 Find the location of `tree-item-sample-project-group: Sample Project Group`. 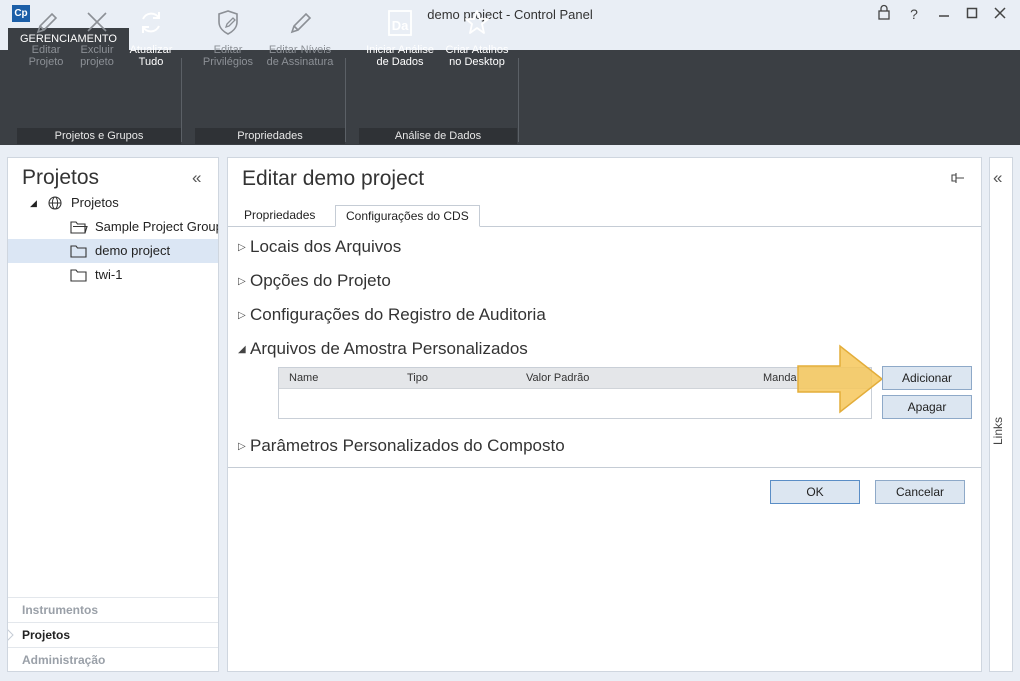

tree-item-sample-project-group: Sample Project Group is located at coordinates (113, 227).